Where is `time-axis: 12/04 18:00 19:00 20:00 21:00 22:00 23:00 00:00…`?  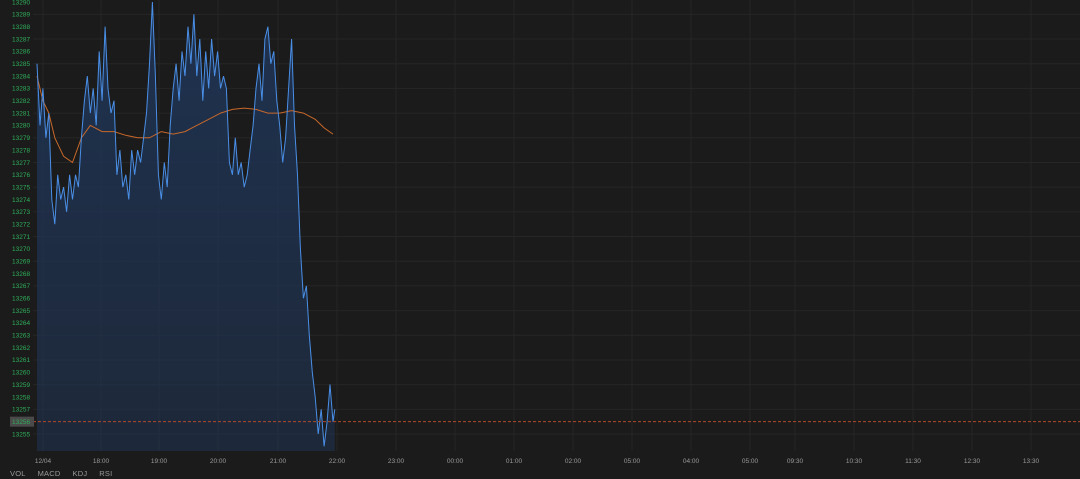
time-axis: 12/04 18:00 19:00 20:00 21:00 22:00 23:00 00:00… is located at coordinates (537, 461).